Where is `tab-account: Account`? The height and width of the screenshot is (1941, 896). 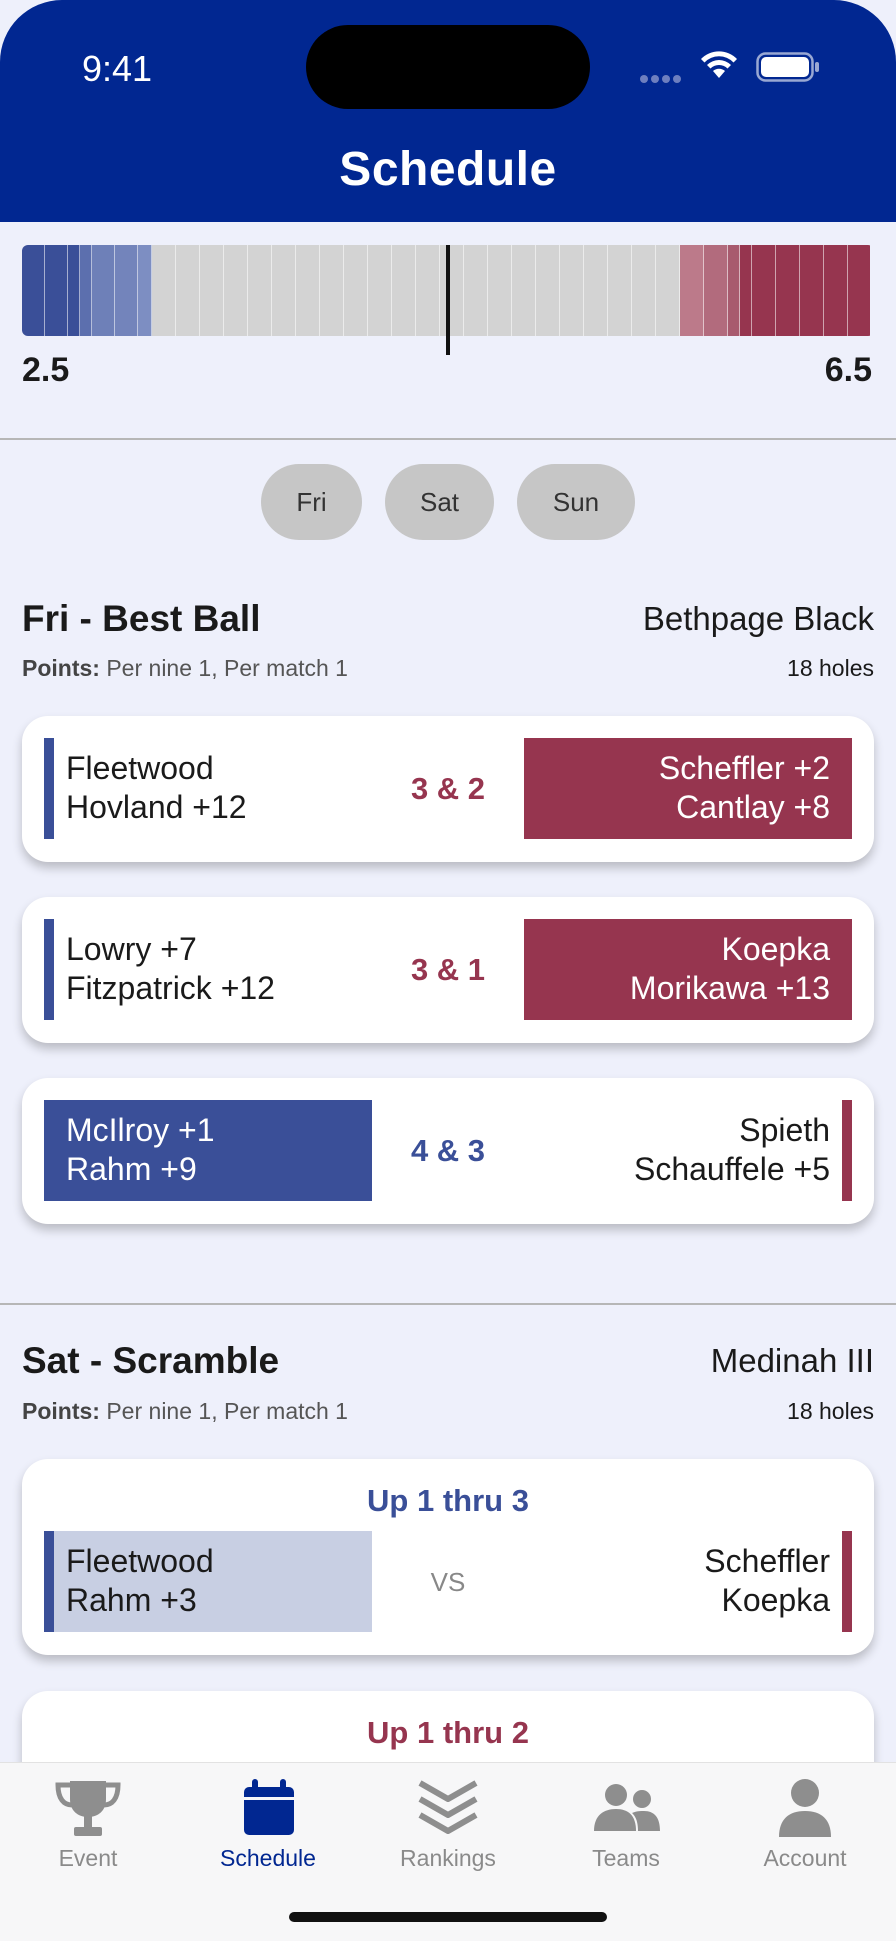 tab-account: Account is located at coordinates (805, 1824).